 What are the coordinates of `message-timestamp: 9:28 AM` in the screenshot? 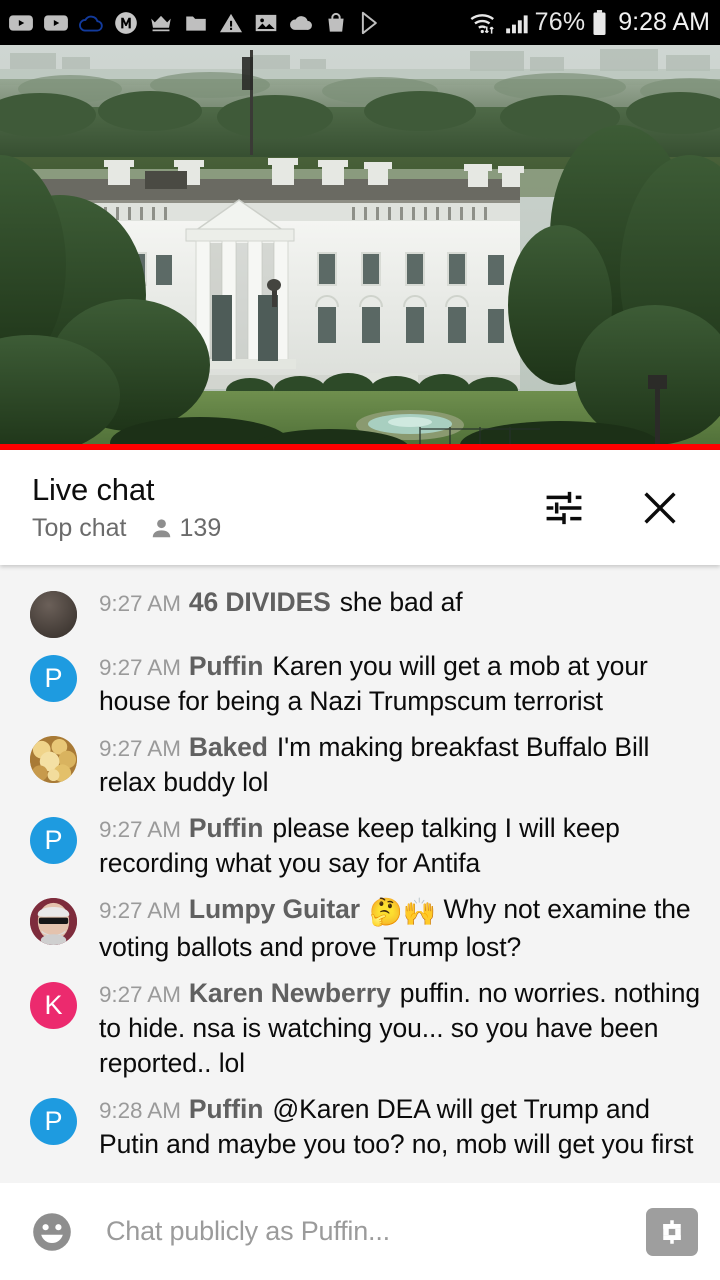 It's located at (140, 1111).